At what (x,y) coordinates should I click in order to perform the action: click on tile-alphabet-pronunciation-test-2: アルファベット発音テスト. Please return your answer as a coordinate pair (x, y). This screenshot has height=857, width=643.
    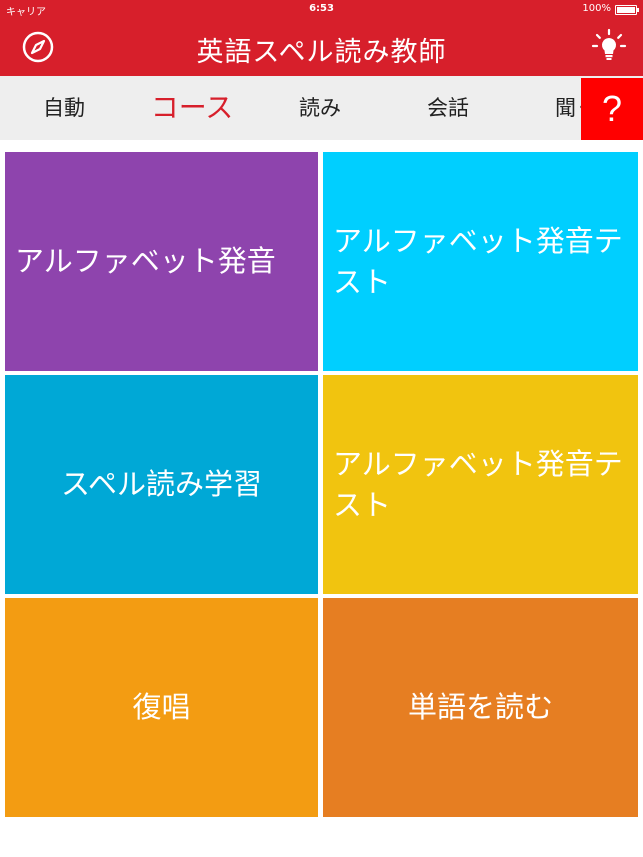
    Looking at the image, I should click on (480, 484).